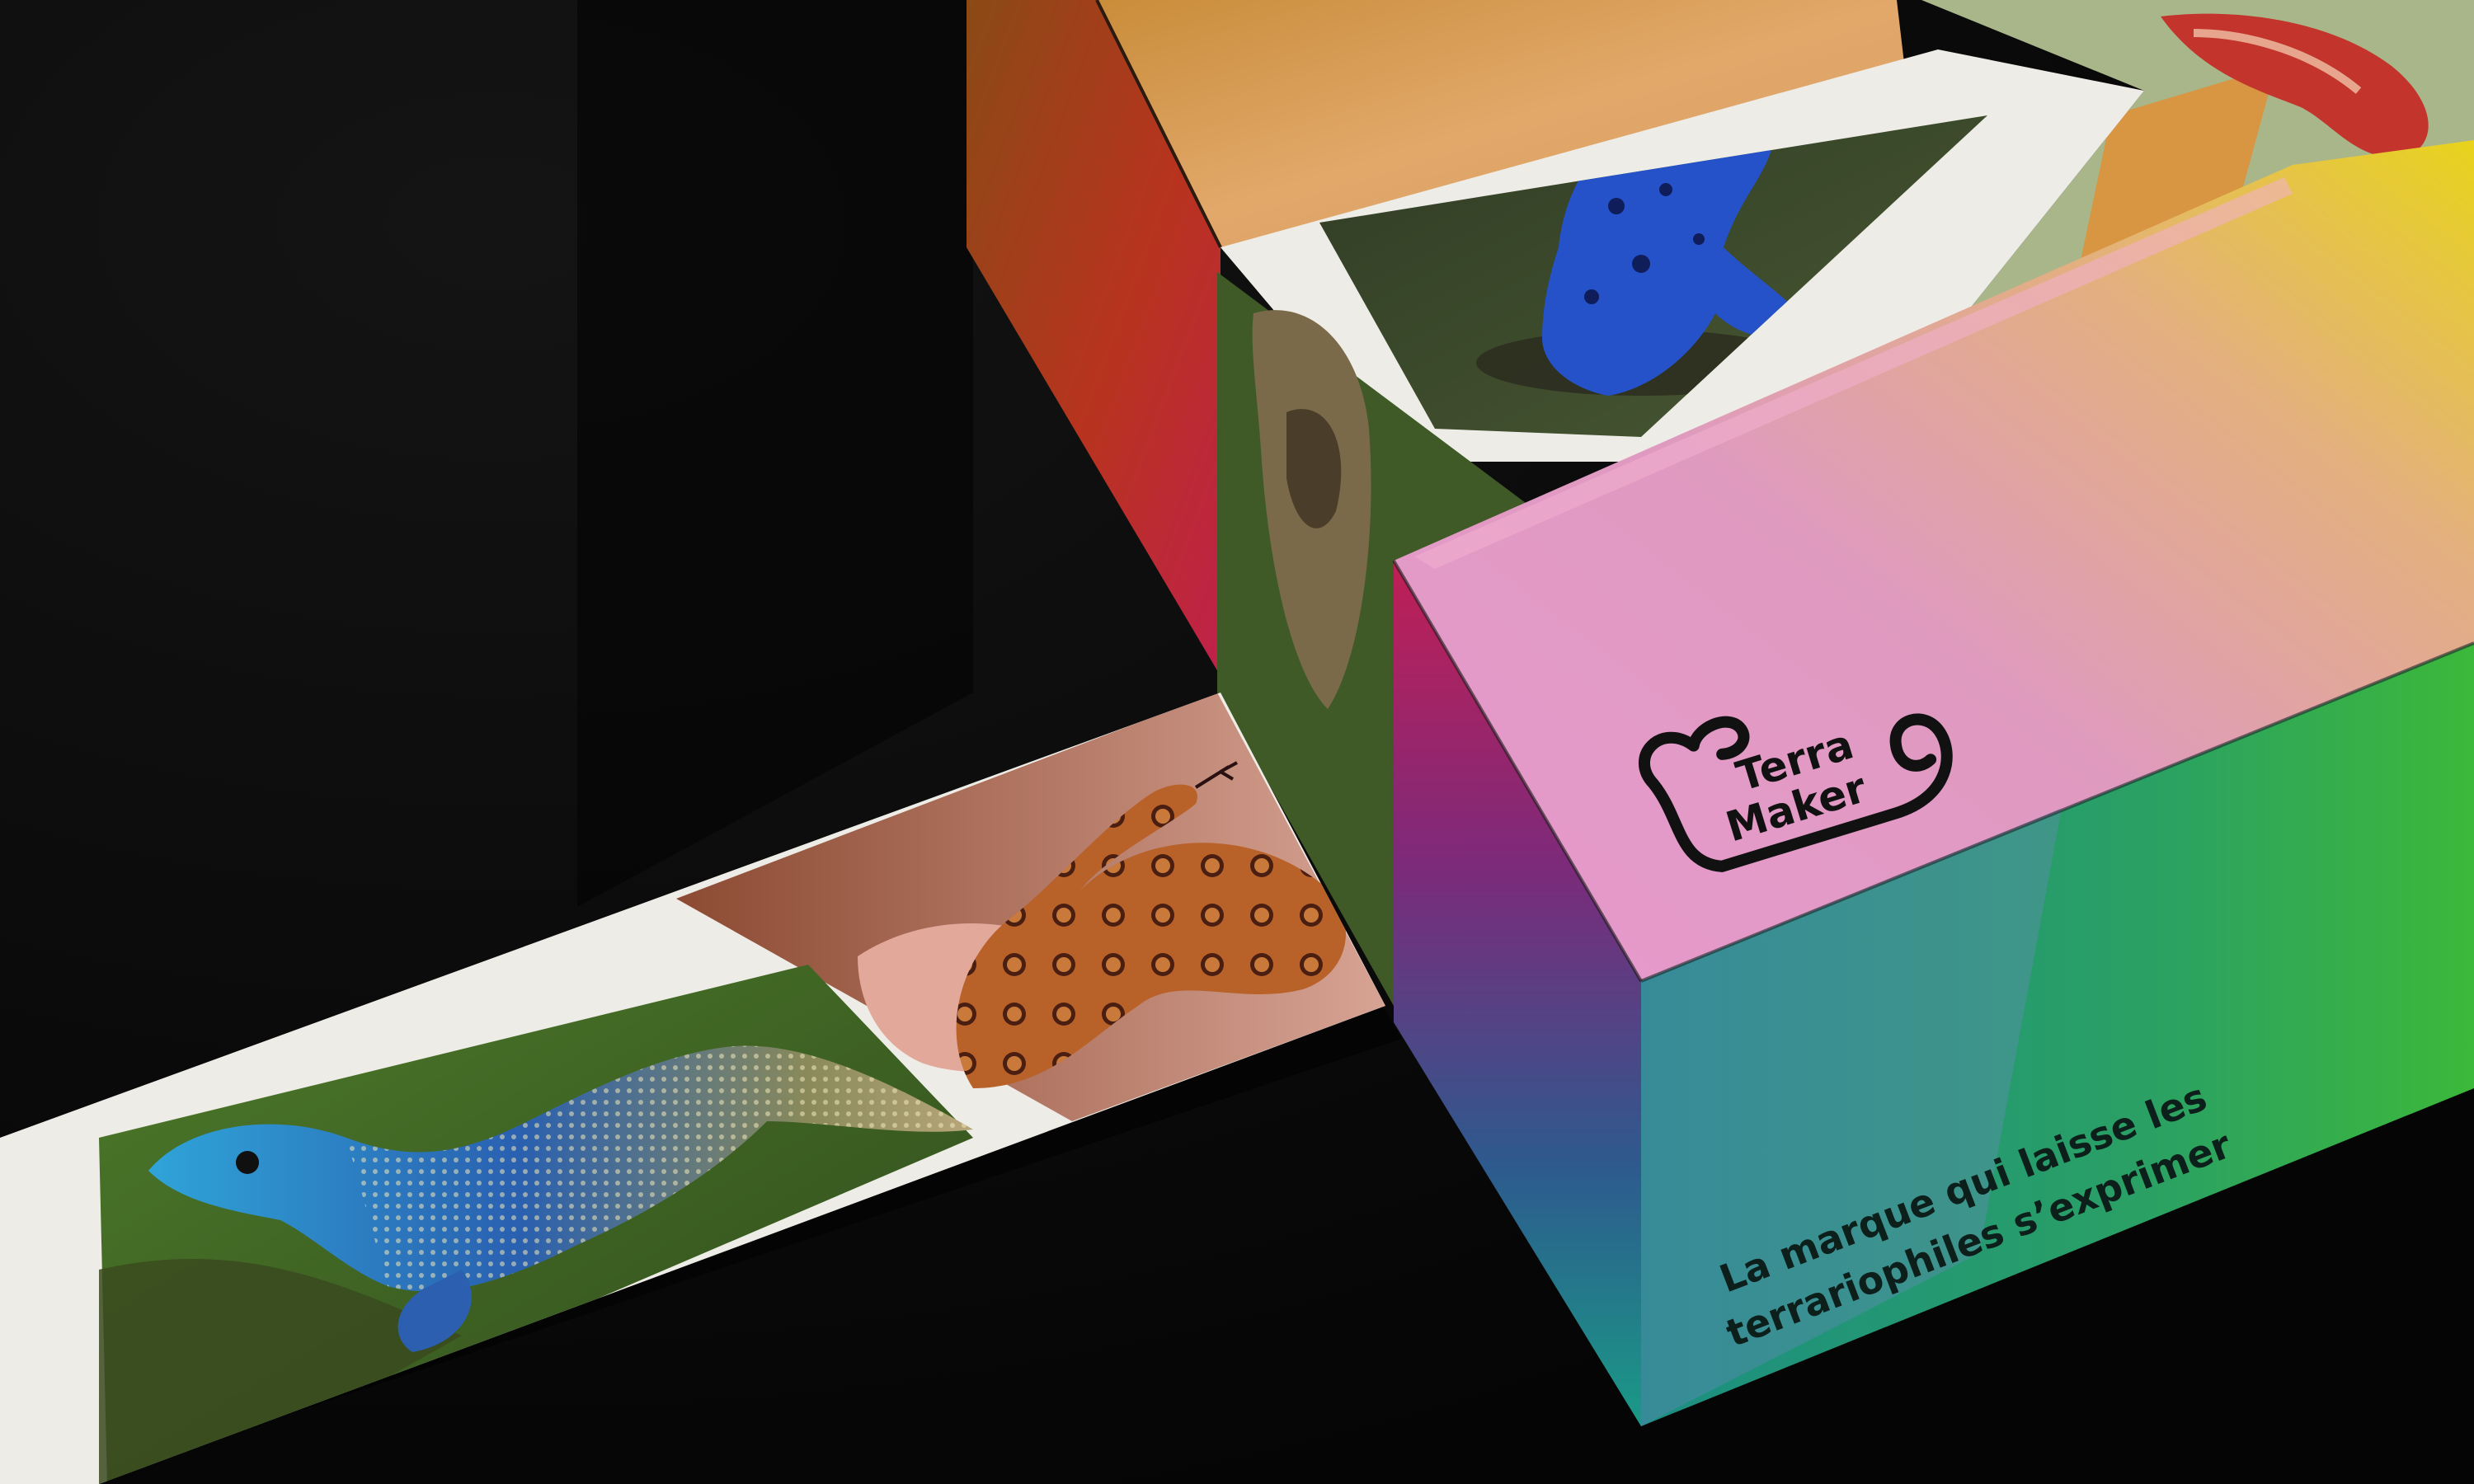 This screenshot has width=2474, height=1484. What do you see at coordinates (247, 1162) in the screenshot?
I see `lizard-eye` at bounding box center [247, 1162].